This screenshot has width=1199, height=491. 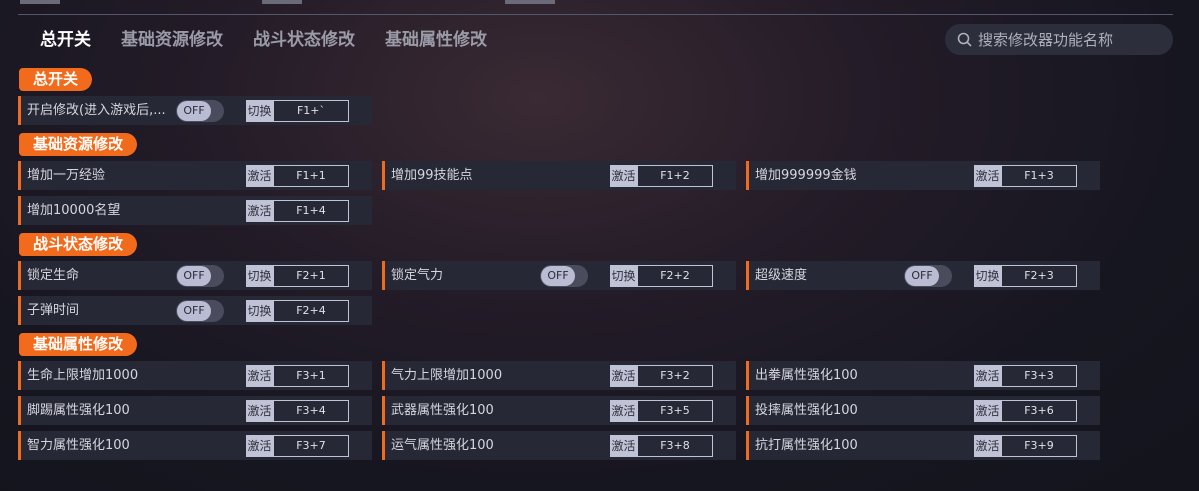 What do you see at coordinates (195, 445) in the screenshot?
I see `cheat-row: 智力属性强化100 激活 F3+7` at bounding box center [195, 445].